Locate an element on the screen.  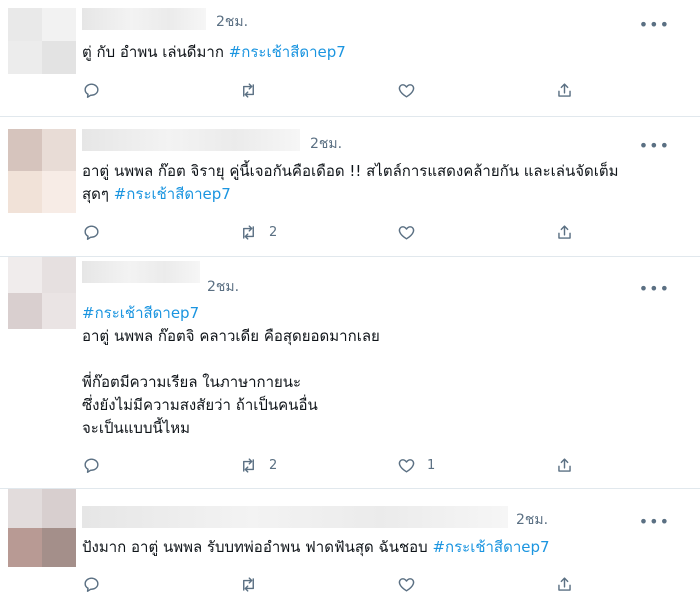
tweet-actions: 2 is located at coordinates (337, 232).